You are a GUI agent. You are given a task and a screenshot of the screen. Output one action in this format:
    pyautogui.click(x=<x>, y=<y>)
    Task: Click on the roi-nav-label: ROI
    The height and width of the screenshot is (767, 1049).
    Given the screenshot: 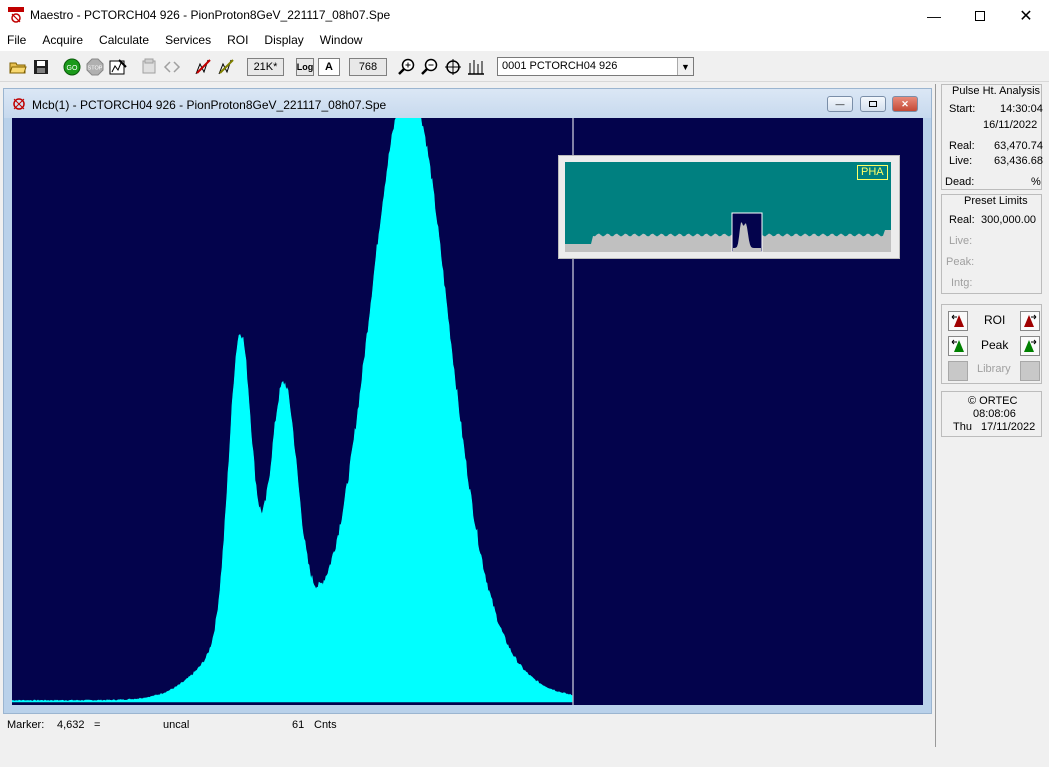 What is the action you would take?
    pyautogui.click(x=995, y=320)
    